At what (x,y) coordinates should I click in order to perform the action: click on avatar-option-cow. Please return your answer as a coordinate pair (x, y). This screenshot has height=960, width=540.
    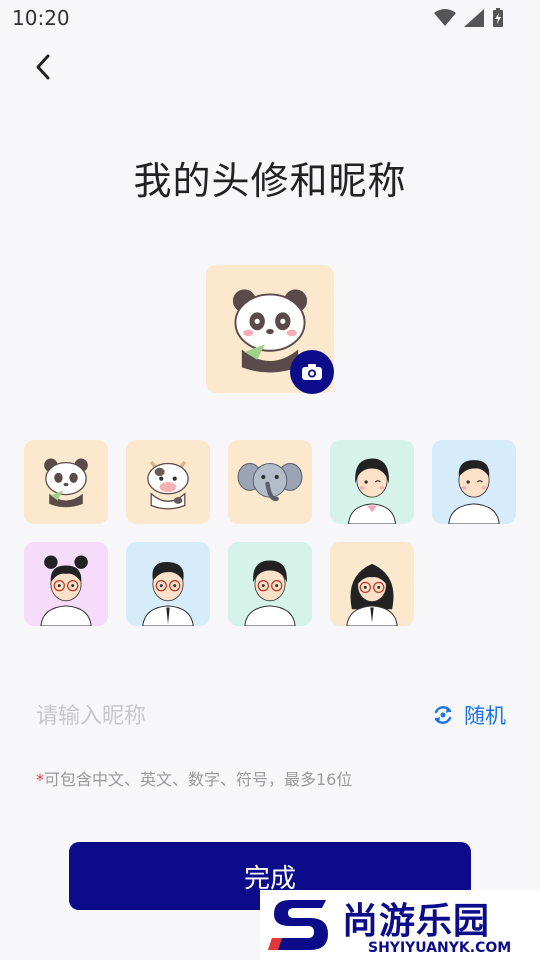
    Looking at the image, I should click on (168, 482).